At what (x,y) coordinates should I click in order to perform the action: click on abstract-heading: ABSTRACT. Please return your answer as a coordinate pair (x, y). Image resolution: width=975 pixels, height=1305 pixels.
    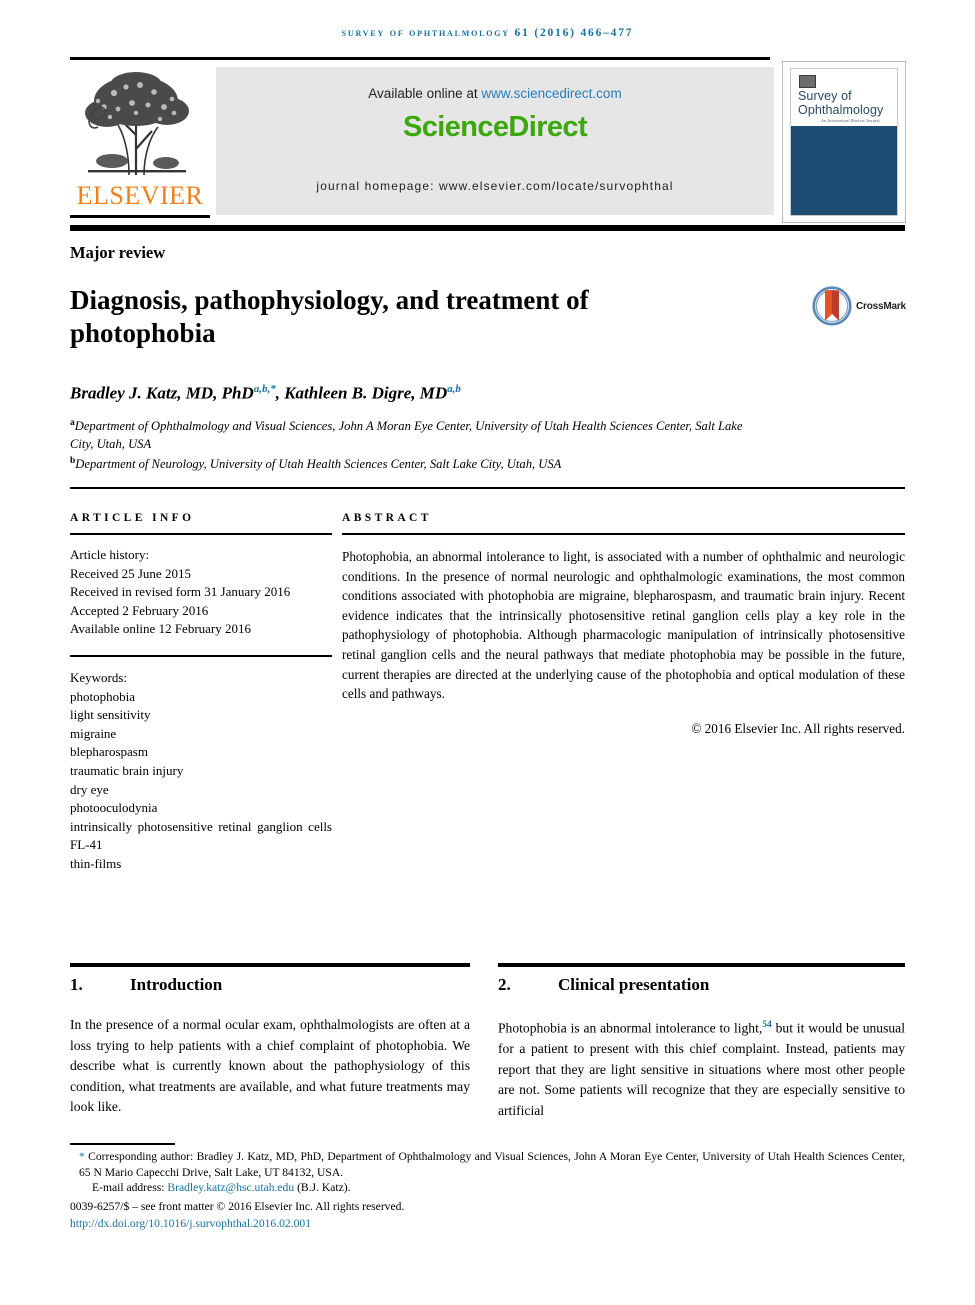
    Looking at the image, I should click on (387, 518).